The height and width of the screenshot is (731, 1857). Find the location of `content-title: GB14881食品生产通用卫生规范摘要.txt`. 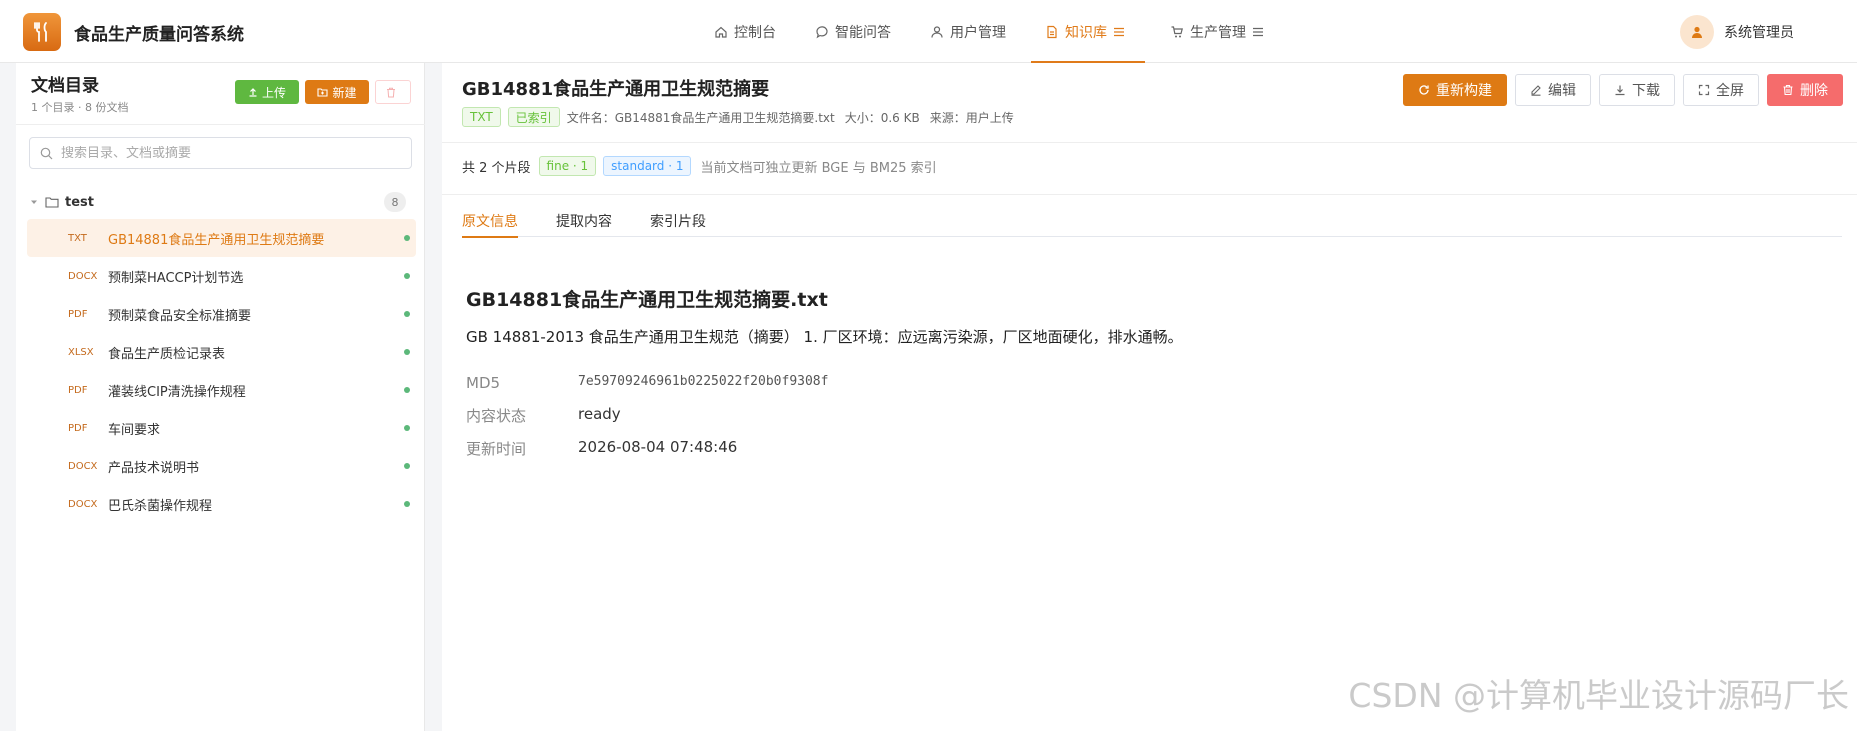

content-title: GB14881食品生产通用卫生规范摘要.txt is located at coordinates (647, 300).